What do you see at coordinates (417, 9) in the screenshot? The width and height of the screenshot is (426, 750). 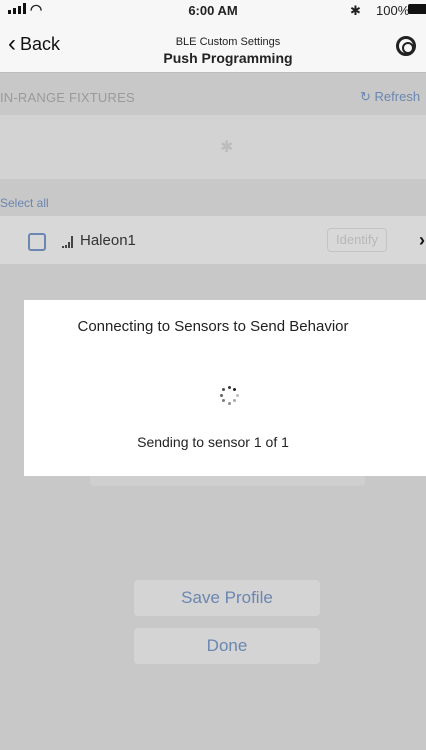 I see `battery-icon` at bounding box center [417, 9].